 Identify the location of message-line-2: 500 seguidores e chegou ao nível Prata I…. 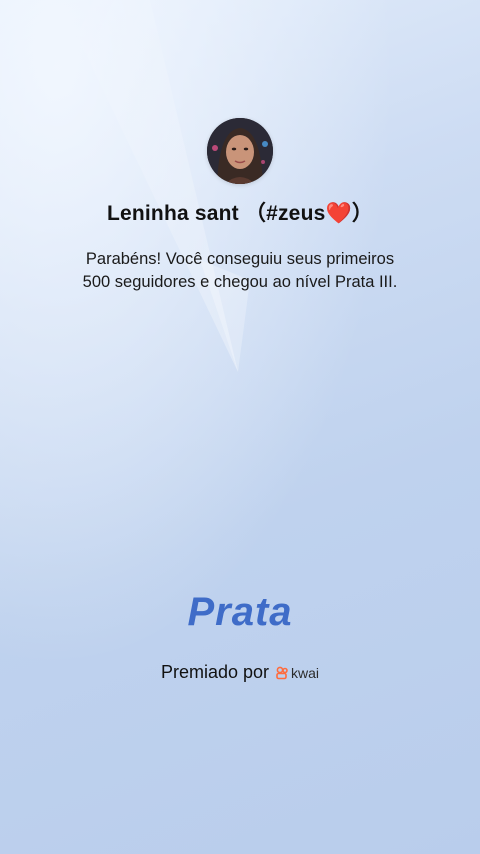
(240, 282).